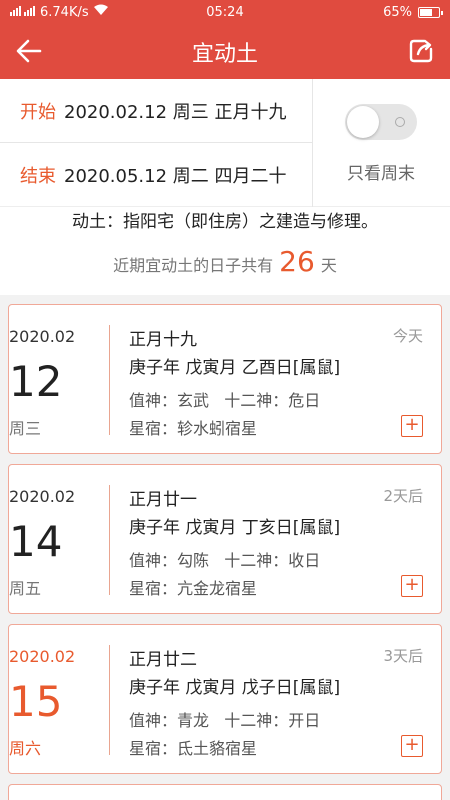 This screenshot has width=450, height=800. Describe the element at coordinates (163, 500) in the screenshot. I see `lunar-date: 正月廿一` at that location.